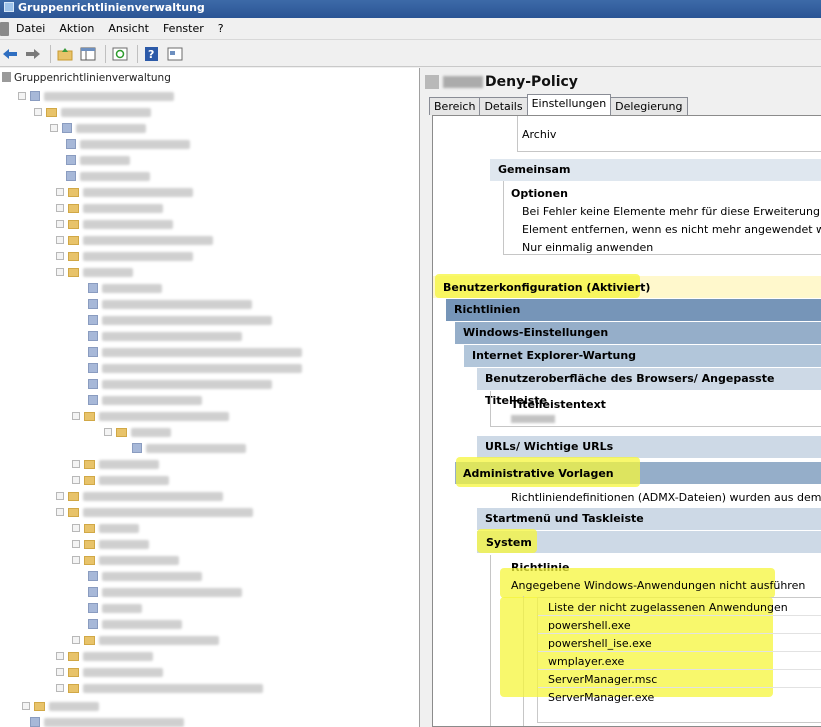 The width and height of the screenshot is (821, 727). What do you see at coordinates (679, 651) in the screenshot?
I see `row-divider` at bounding box center [679, 651].